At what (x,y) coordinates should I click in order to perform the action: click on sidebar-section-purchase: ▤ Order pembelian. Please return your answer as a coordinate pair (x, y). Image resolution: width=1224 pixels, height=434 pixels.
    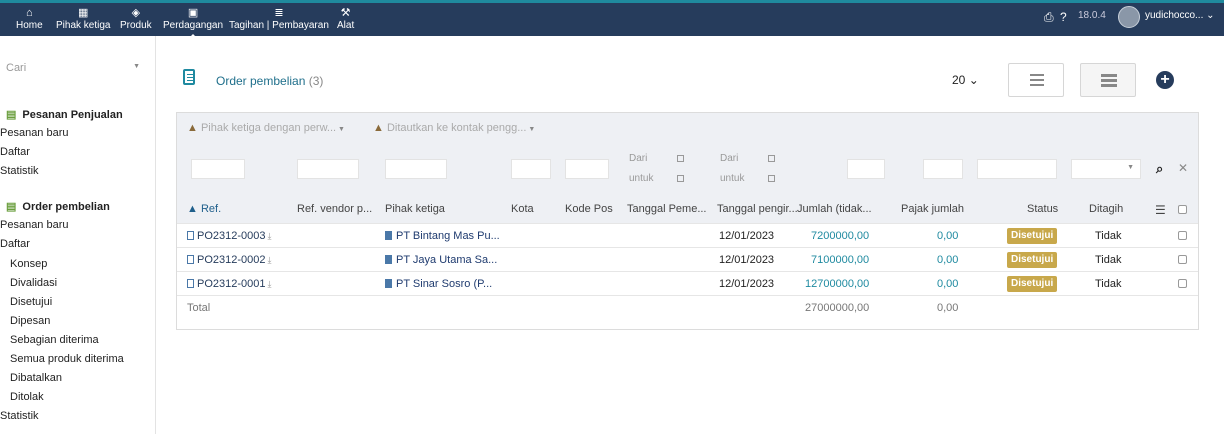
    Looking at the image, I should click on (58, 206).